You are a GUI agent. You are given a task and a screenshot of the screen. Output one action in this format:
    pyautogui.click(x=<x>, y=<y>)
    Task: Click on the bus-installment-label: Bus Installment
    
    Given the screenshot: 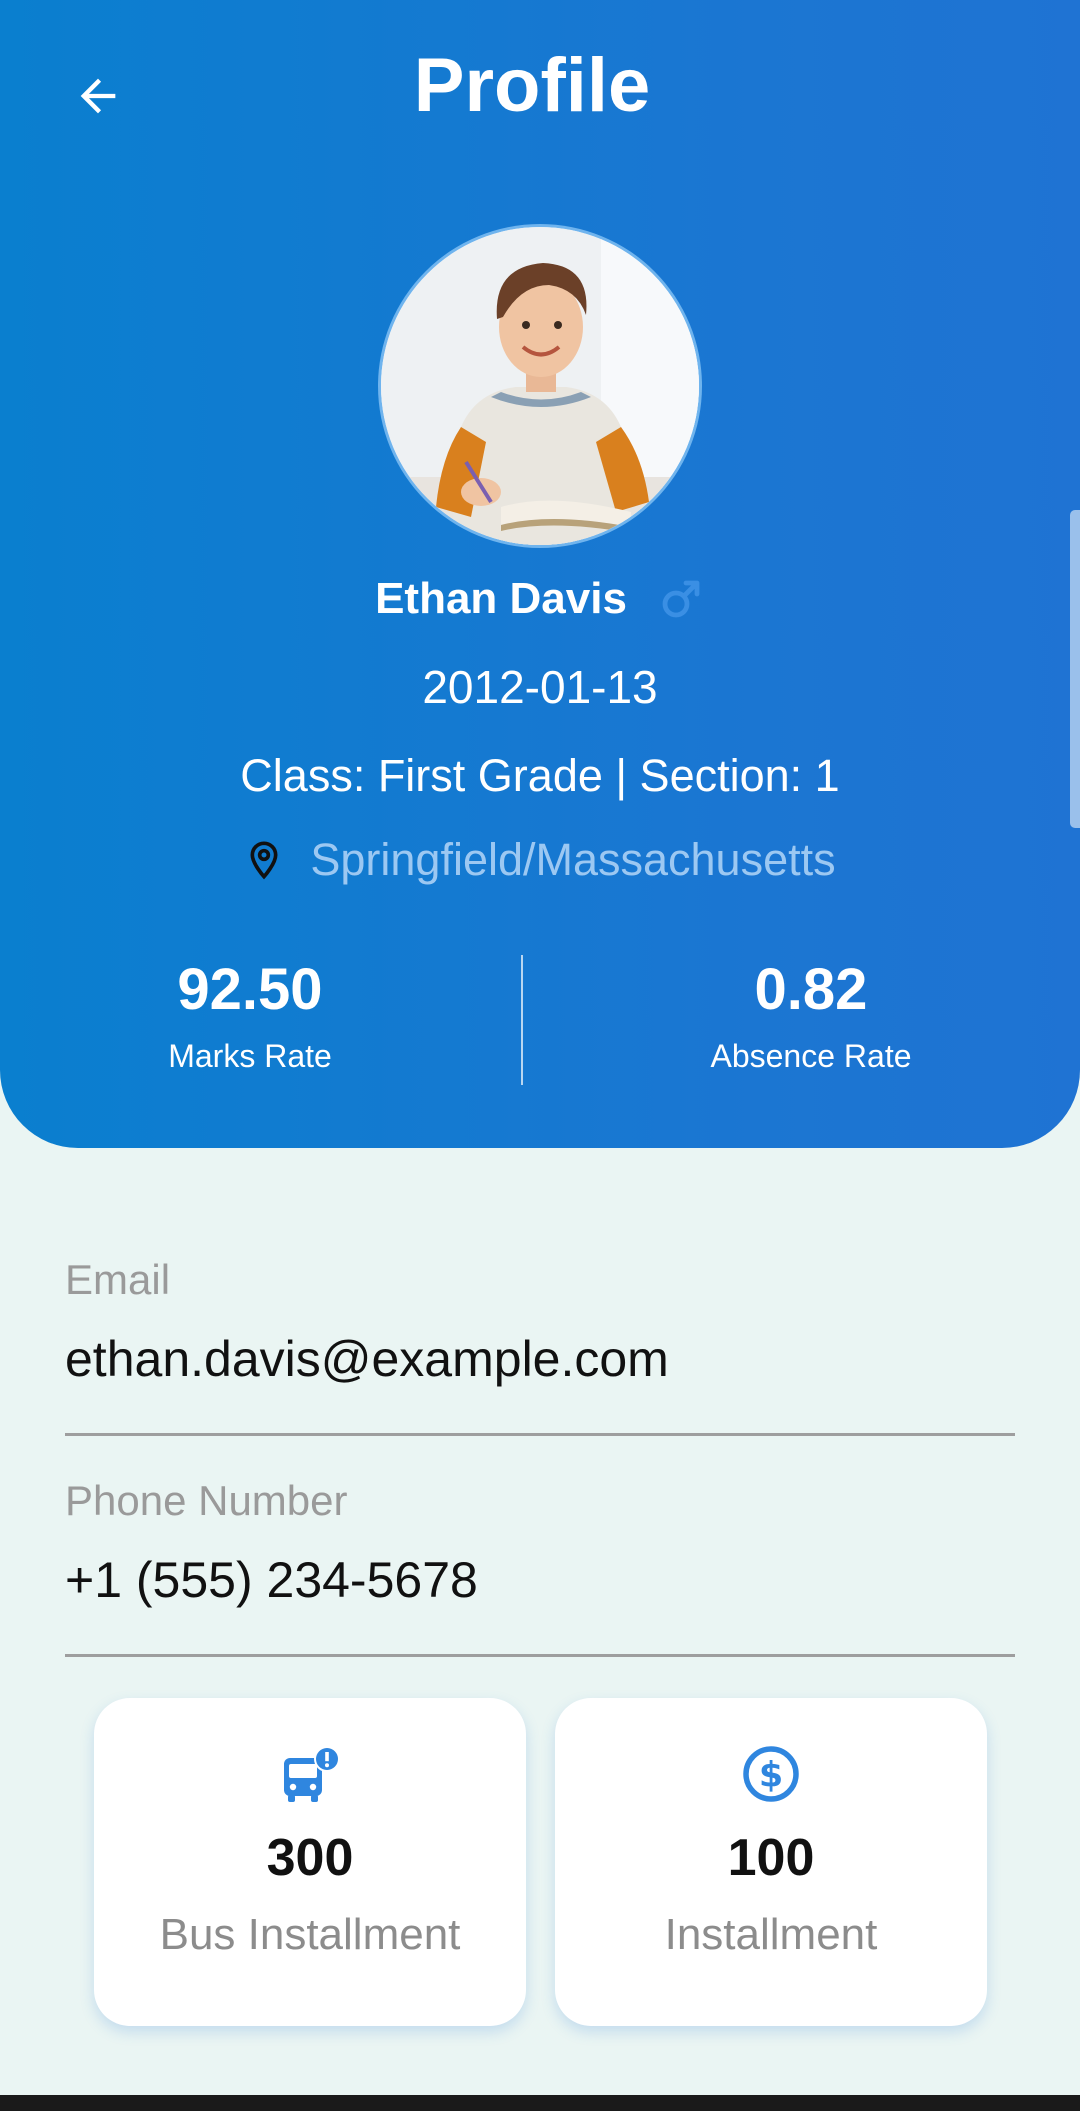 What is the action you would take?
    pyautogui.click(x=310, y=1934)
    